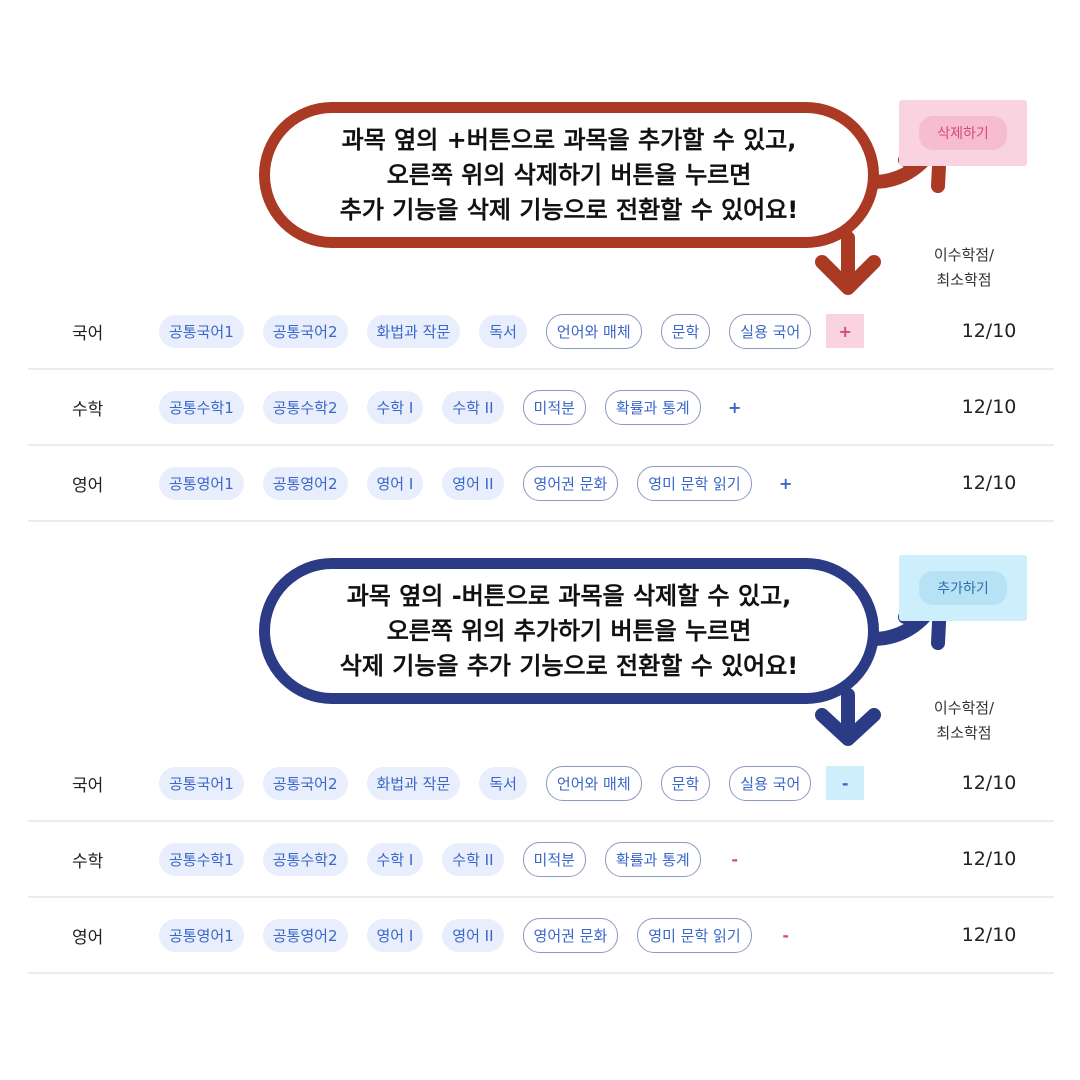 The width and height of the screenshot is (1080, 1080). Describe the element at coordinates (569, 595) in the screenshot. I see `callout-line: 과목 옆의 -버튼으로 과목을 삭제할 수 있고,` at that location.